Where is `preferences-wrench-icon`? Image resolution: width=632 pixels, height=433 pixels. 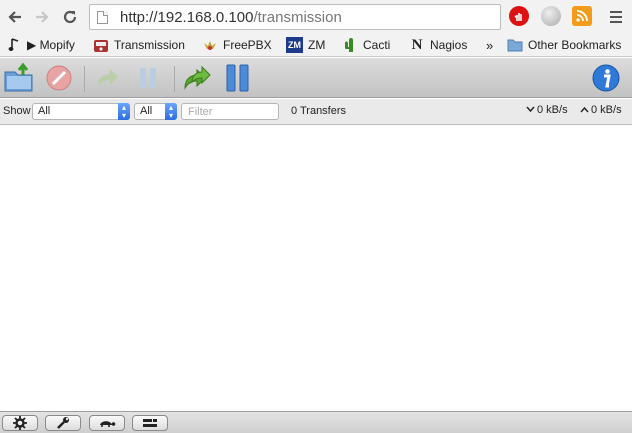
preferences-wrench-icon is located at coordinates (63, 423).